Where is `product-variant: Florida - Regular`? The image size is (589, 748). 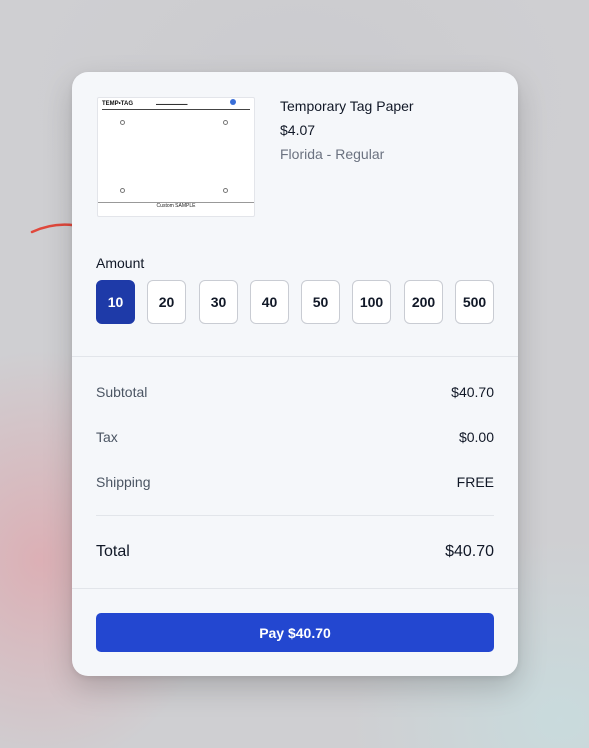 product-variant: Florida - Regular is located at coordinates (332, 154).